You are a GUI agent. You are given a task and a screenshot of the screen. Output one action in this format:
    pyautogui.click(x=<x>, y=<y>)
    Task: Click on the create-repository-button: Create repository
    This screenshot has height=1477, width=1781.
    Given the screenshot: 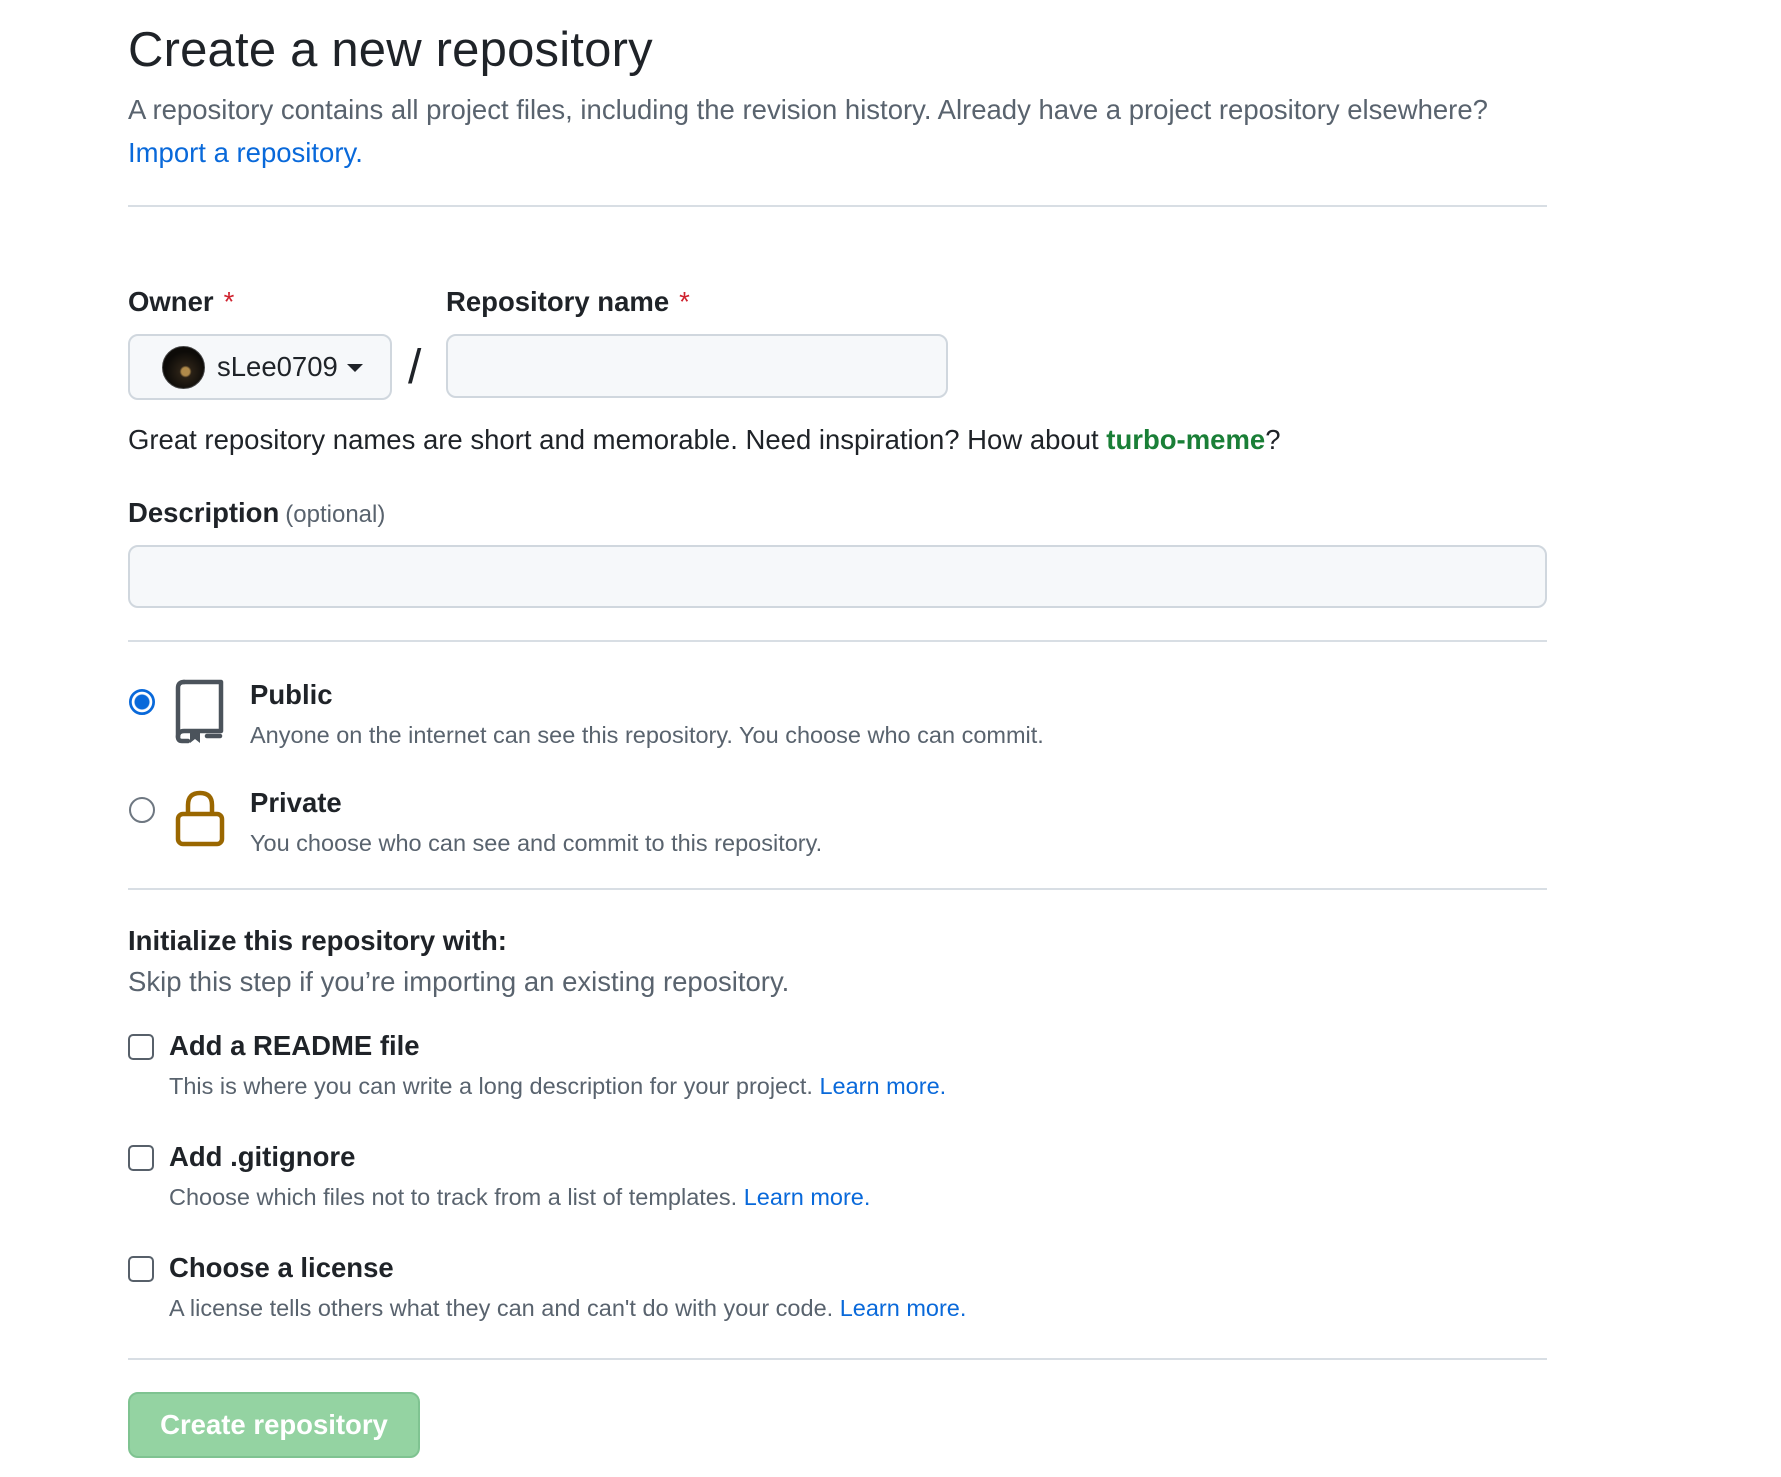 What is the action you would take?
    pyautogui.click(x=274, y=1425)
    